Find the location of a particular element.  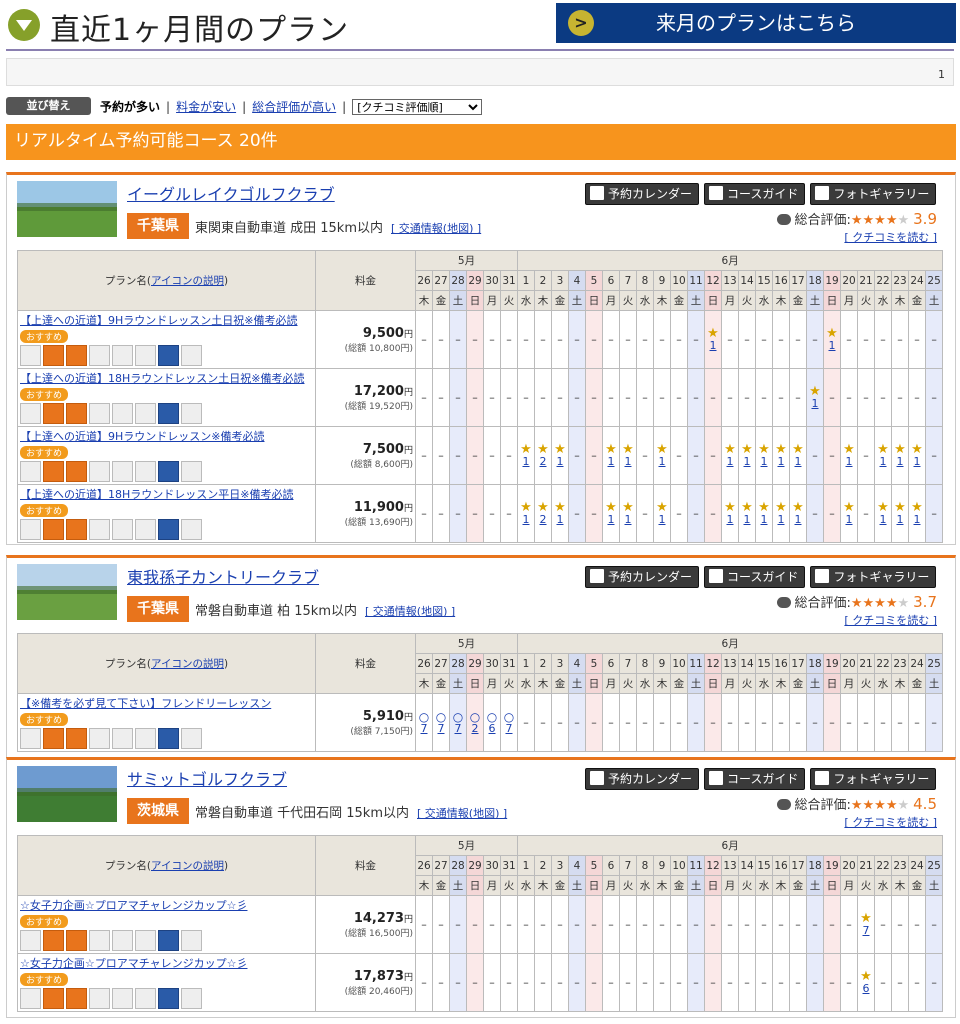

plan-name-link: 【上達への近道】9Hラウンドレッスン※備考必読 is located at coordinates (166, 436).